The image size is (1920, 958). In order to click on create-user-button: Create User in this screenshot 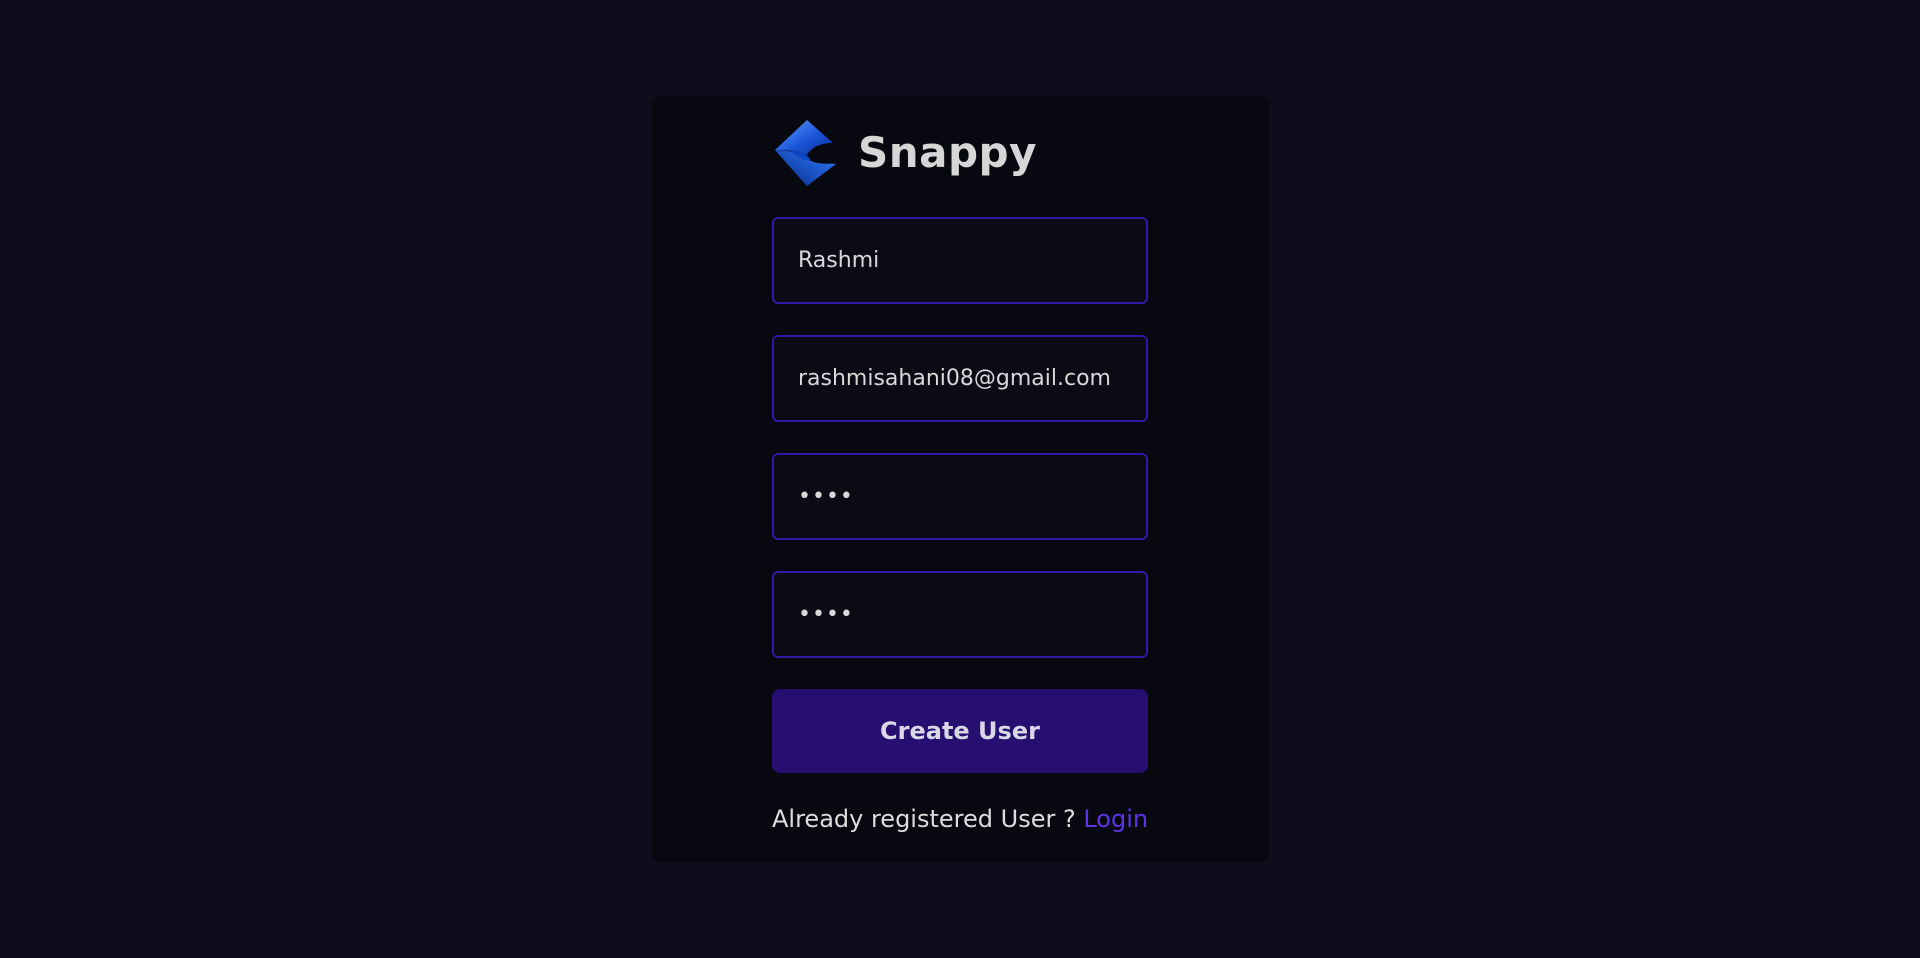, I will do `click(960, 731)`.